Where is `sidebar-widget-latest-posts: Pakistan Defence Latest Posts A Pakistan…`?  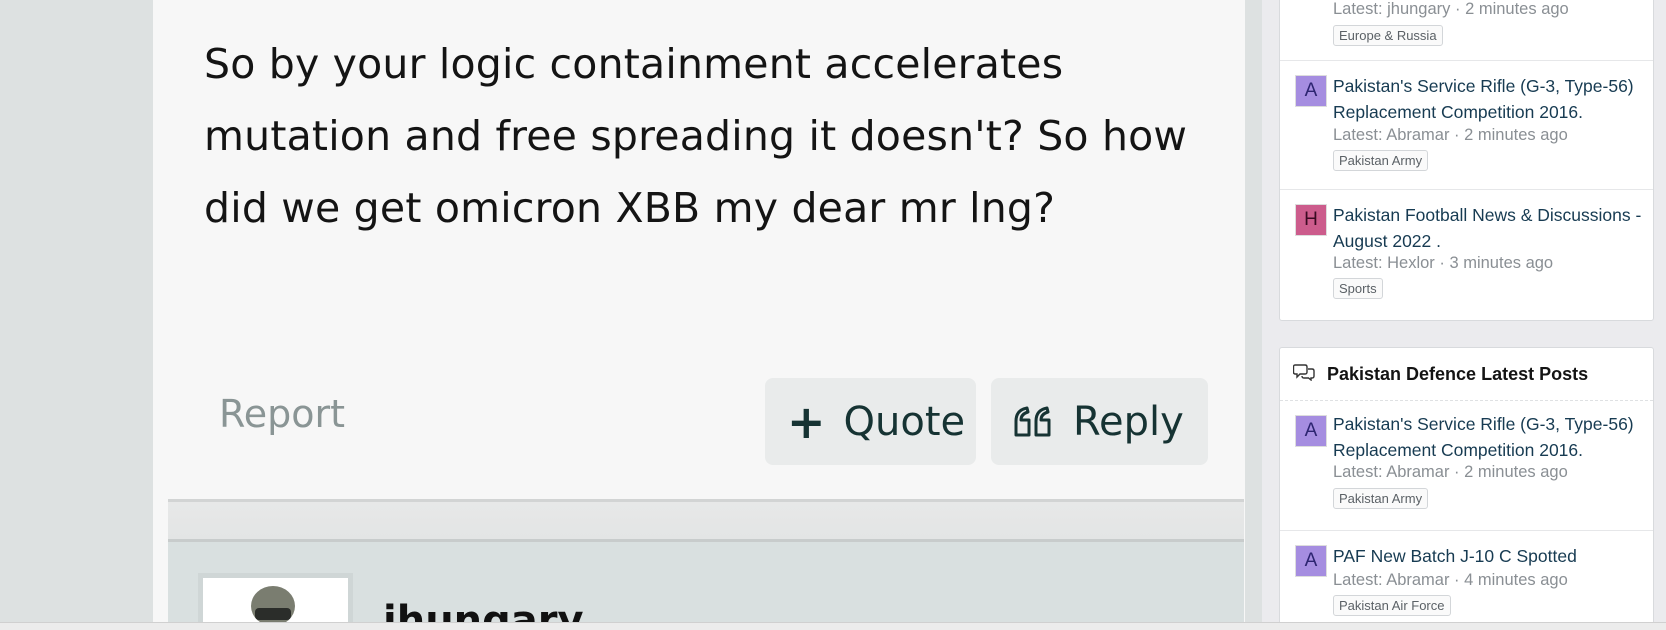 sidebar-widget-latest-posts: Pakistan Defence Latest Posts A Pakistan… is located at coordinates (1466, 488).